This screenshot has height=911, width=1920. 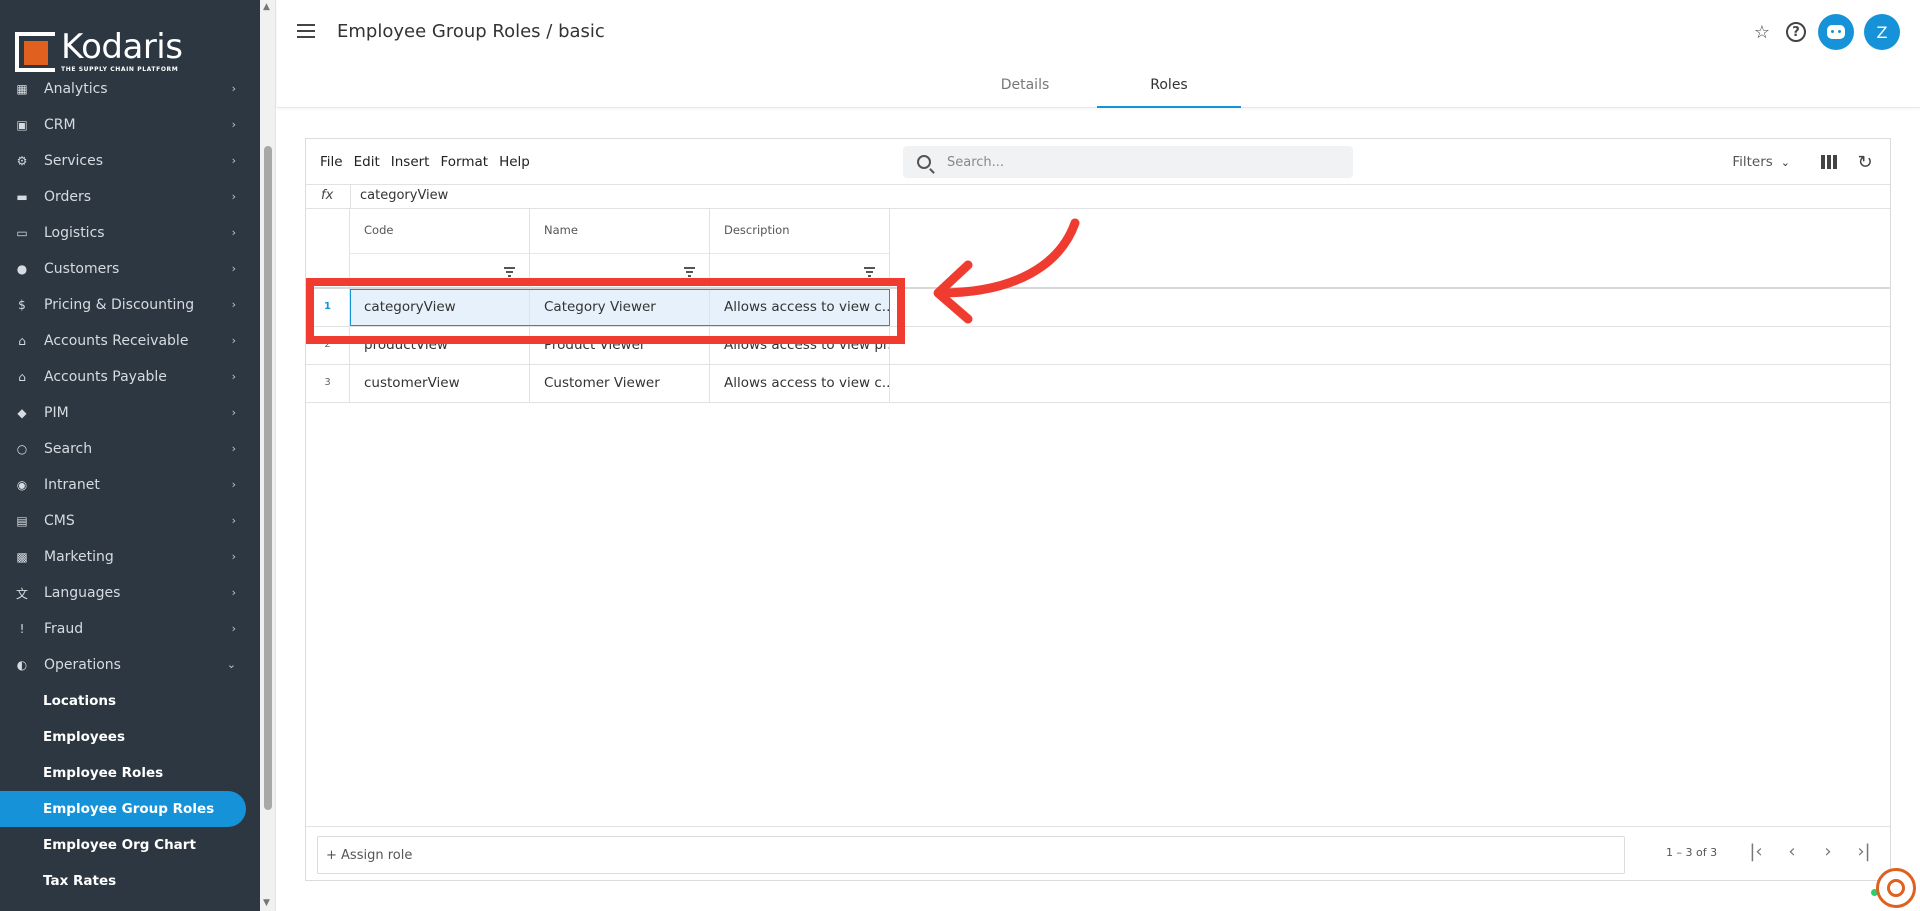 I want to click on cell-code: customerView, so click(x=440, y=383).